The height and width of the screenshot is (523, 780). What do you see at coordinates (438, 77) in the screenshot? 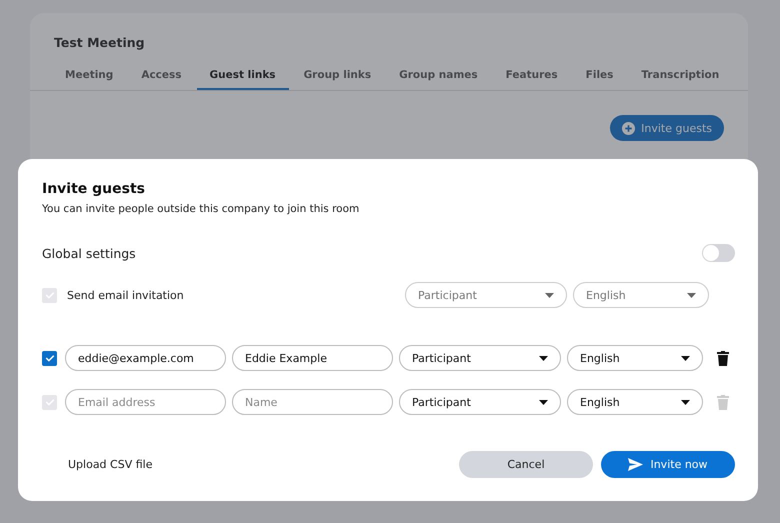
I see `tab: Group names` at bounding box center [438, 77].